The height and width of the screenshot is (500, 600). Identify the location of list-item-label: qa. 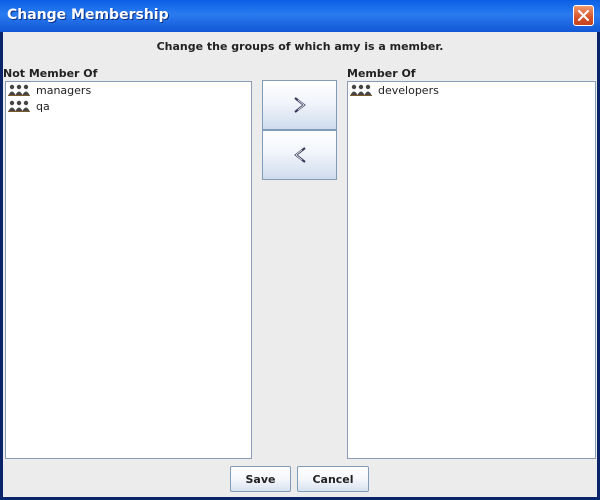
(43, 106).